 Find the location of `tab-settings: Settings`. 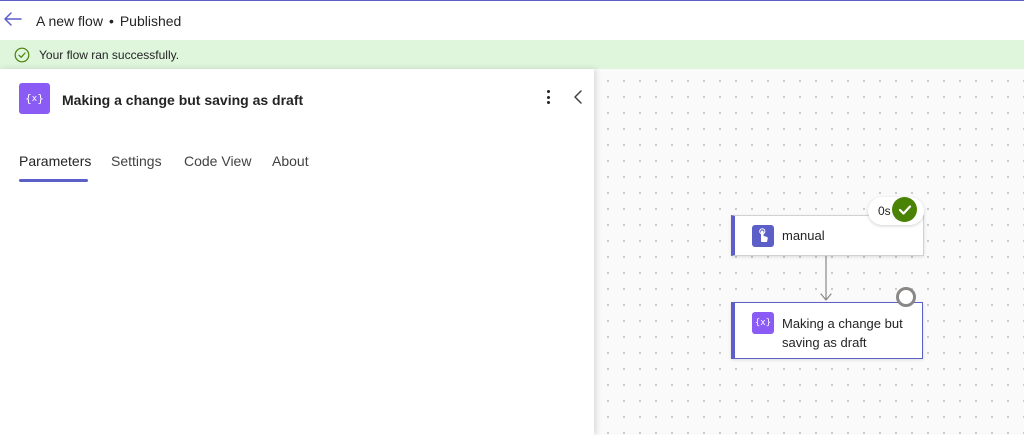

tab-settings: Settings is located at coordinates (136, 161).